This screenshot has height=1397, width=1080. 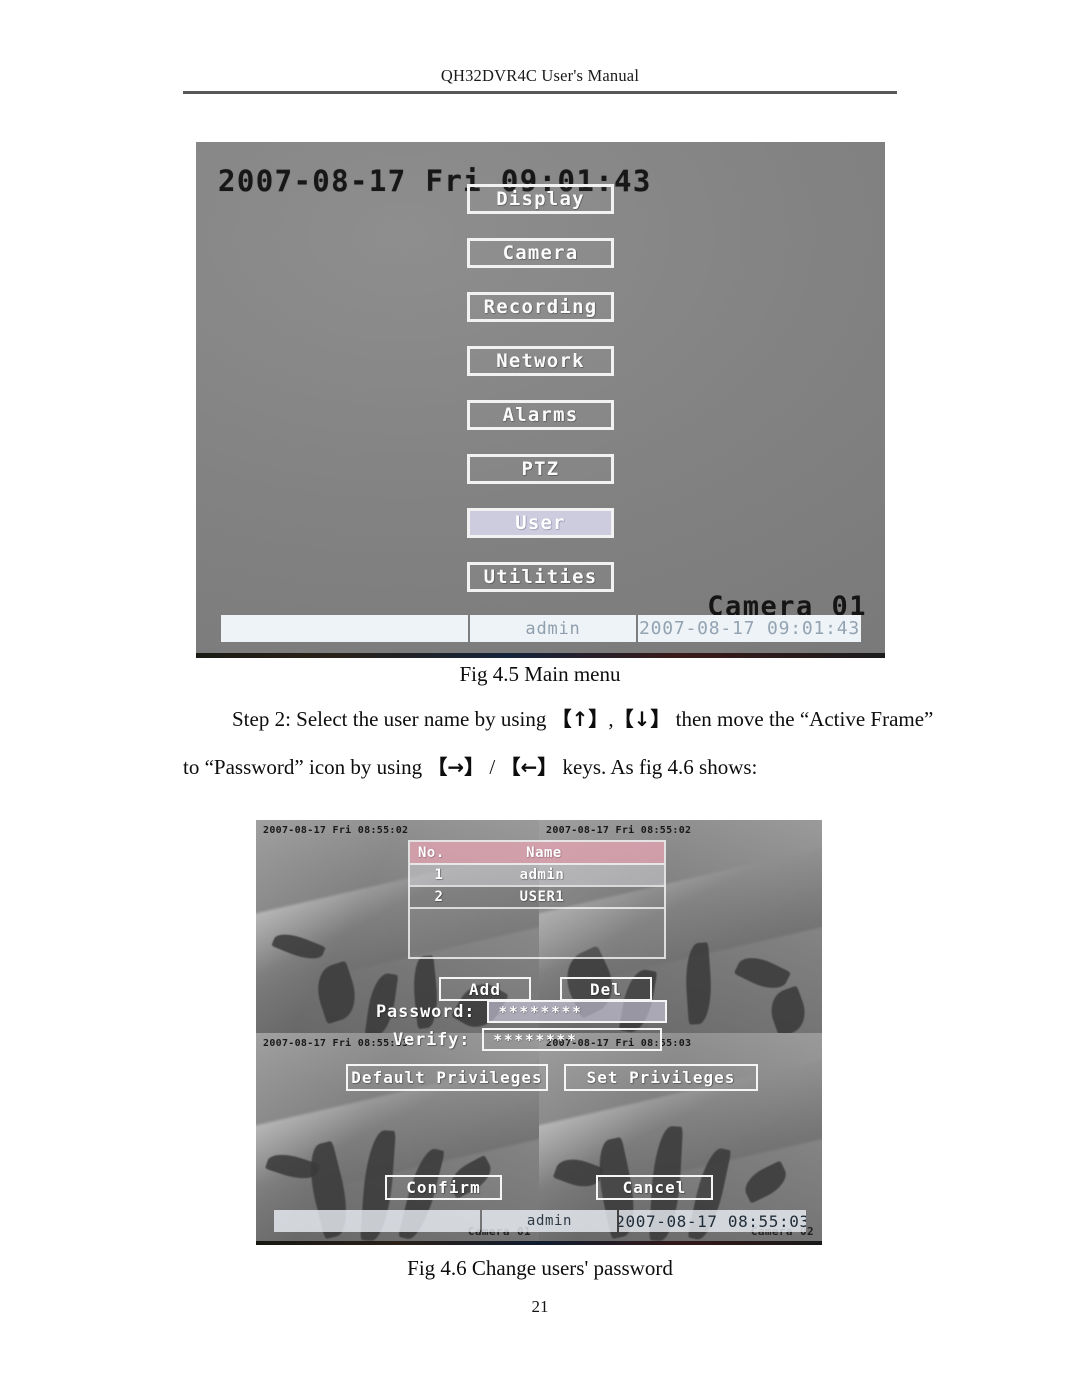 I want to click on status-bar: admin 2007-08-17 09:01:43, so click(x=541, y=628).